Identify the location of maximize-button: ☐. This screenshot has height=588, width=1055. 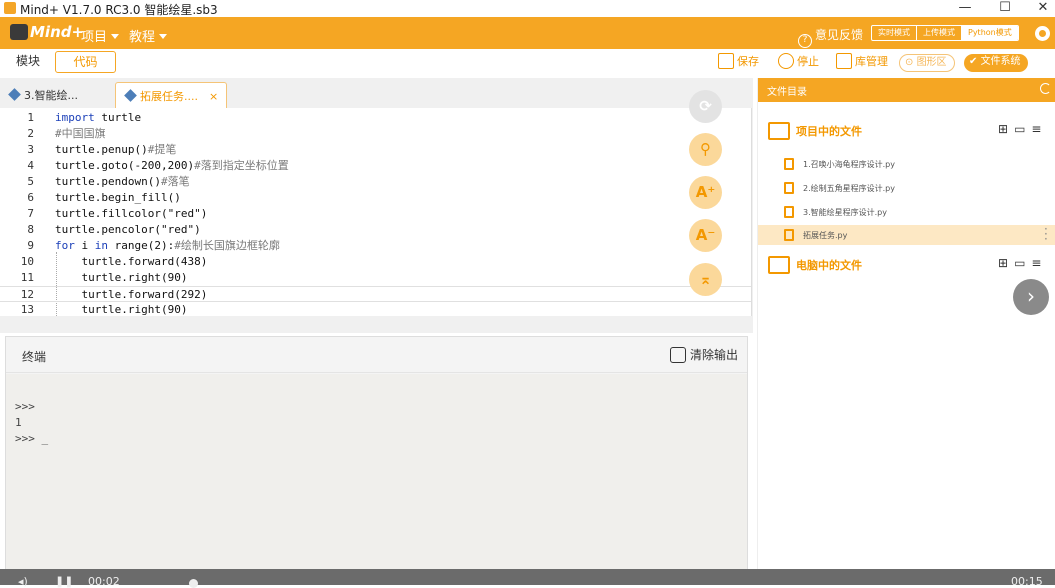
(1005, 8).